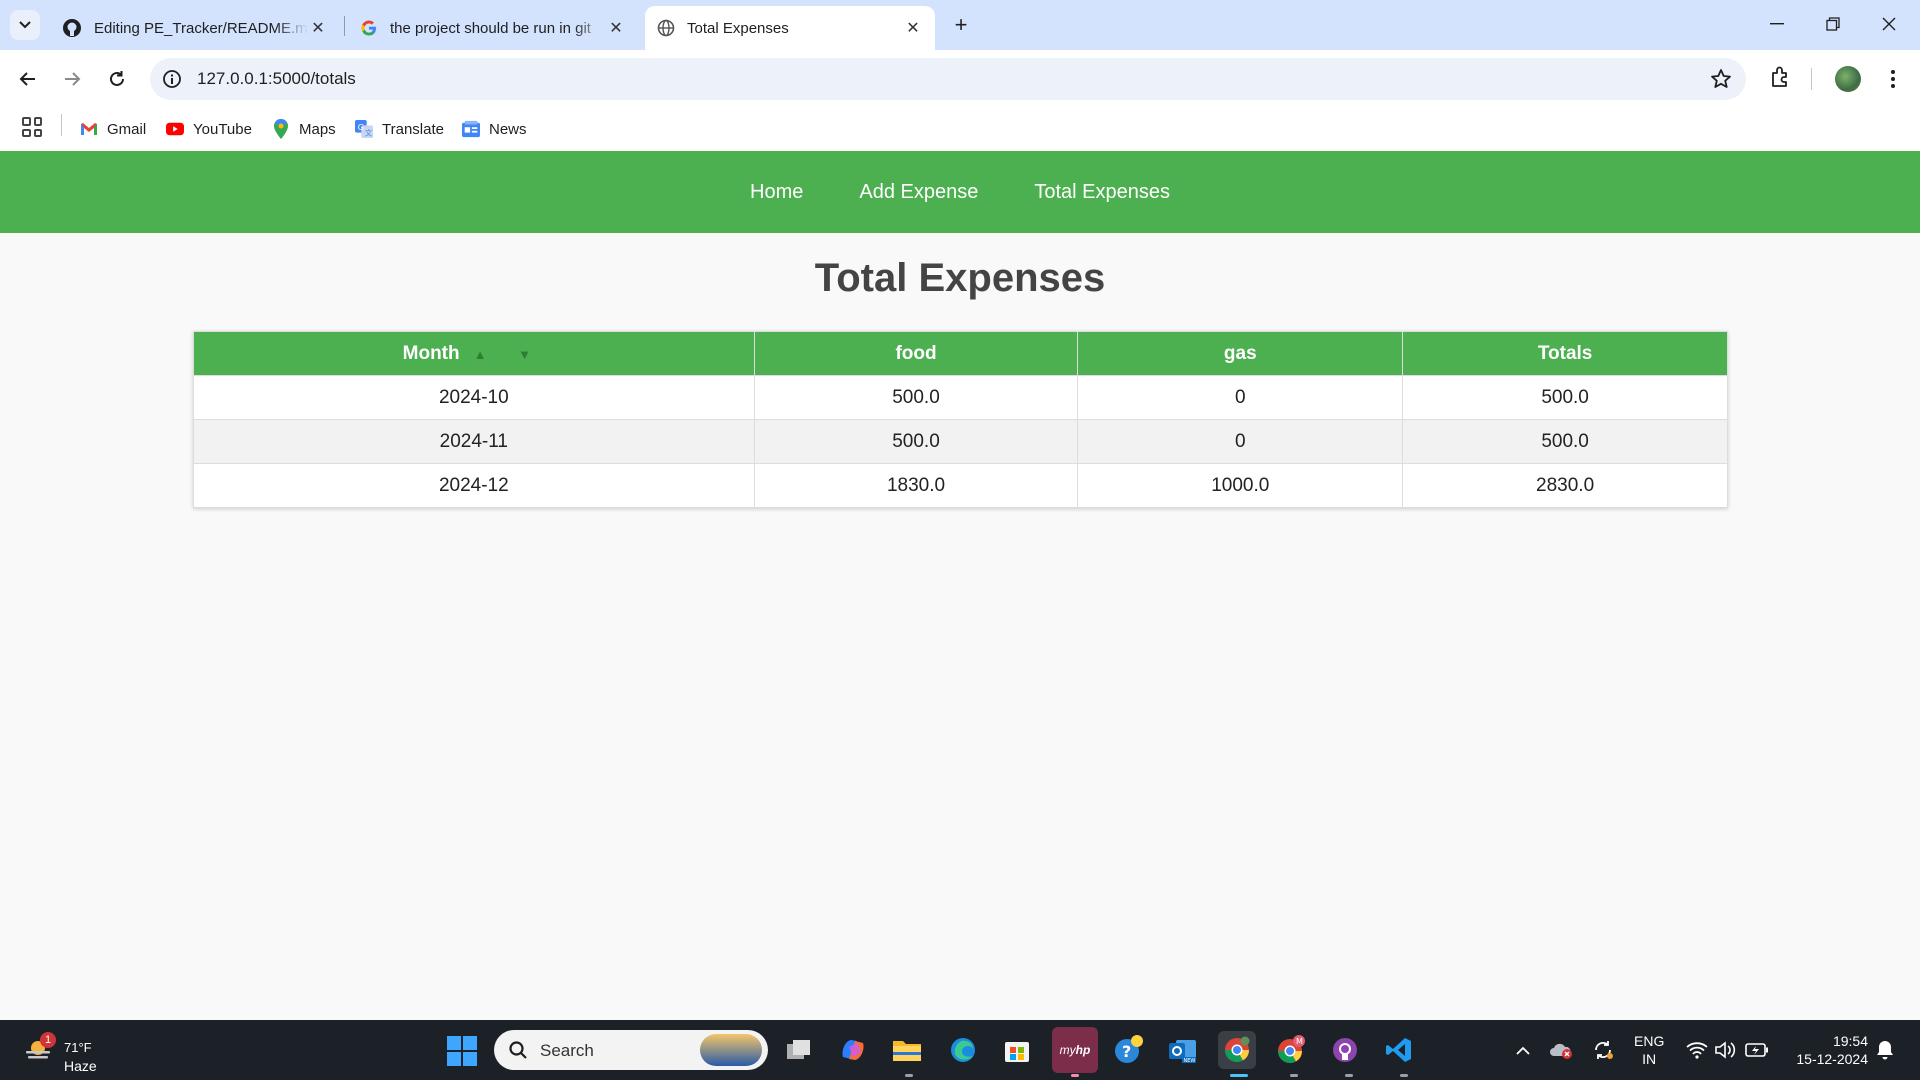 Image resolution: width=1920 pixels, height=1080 pixels. Describe the element at coordinates (1893, 79) in the screenshot. I see `menu-icon` at that location.